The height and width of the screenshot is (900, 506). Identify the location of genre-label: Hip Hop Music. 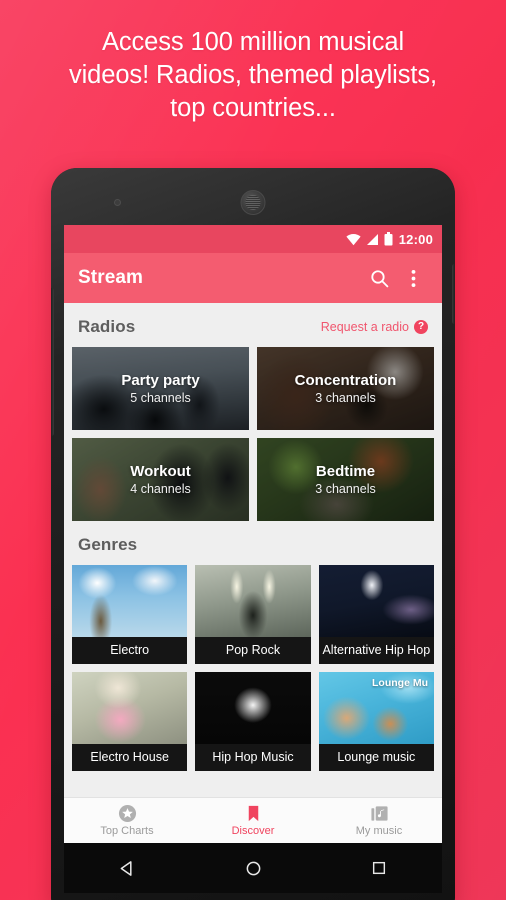
(253, 757).